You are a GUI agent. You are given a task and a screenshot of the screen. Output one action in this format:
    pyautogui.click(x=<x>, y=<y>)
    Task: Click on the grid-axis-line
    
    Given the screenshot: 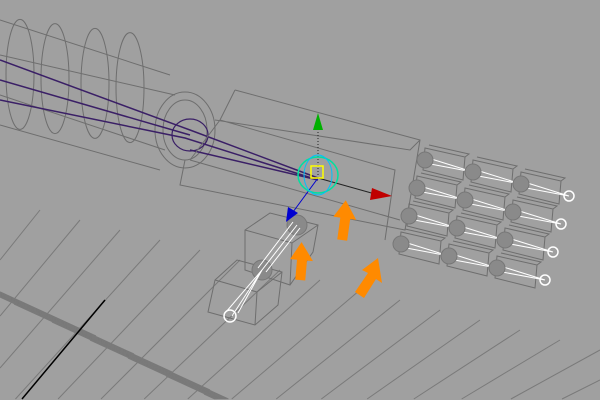 What is the action you would take?
    pyautogui.click(x=63, y=349)
    